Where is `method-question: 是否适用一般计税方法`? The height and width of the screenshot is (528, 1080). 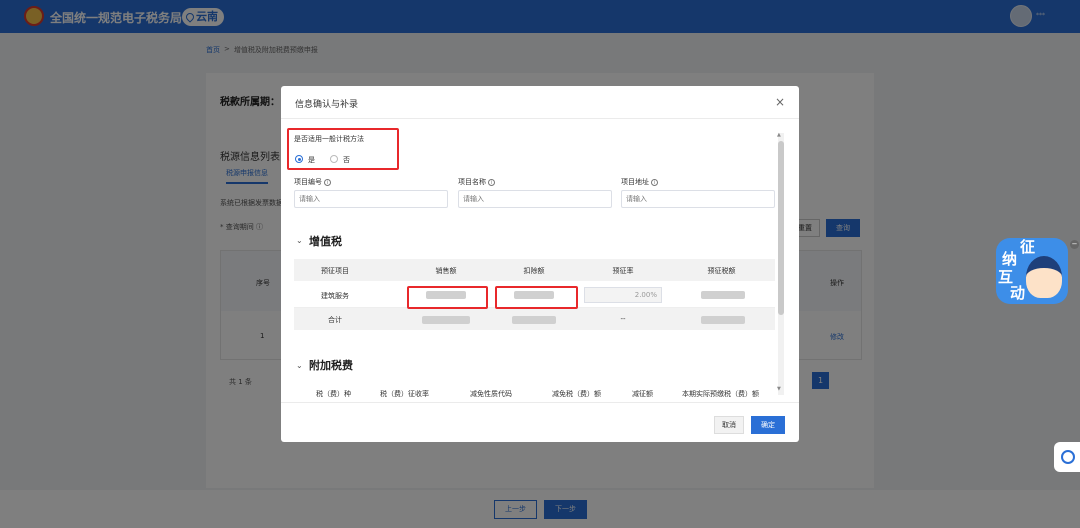
method-question: 是否适用一般计税方法 is located at coordinates (329, 139).